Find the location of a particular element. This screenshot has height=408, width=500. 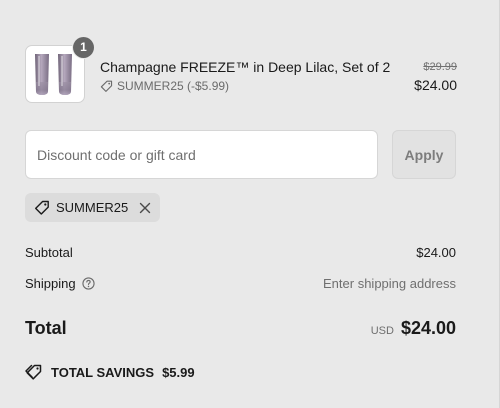

total-amount-group: USD $24.00 is located at coordinates (413, 328).